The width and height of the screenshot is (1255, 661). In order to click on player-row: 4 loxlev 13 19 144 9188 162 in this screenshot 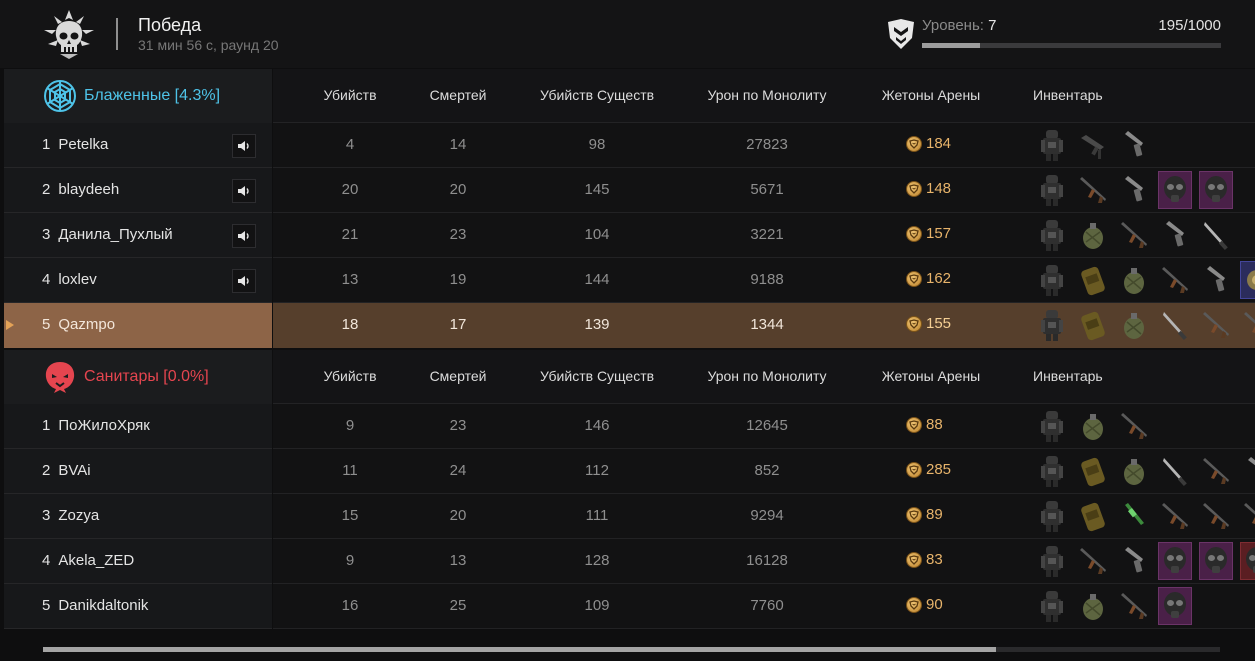, I will do `click(627, 280)`.